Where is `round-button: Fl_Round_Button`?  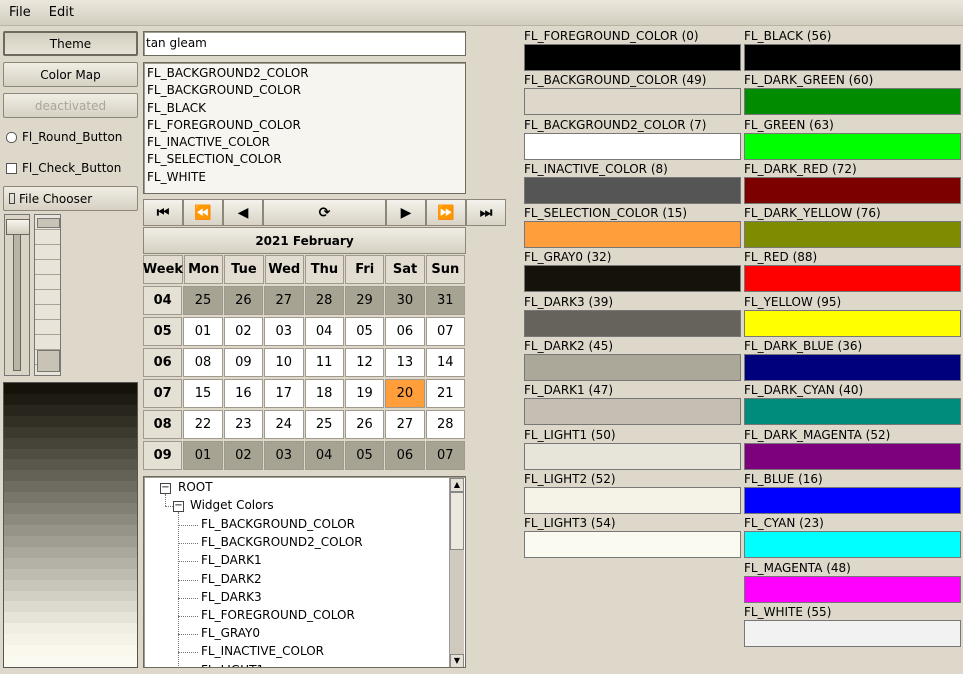 round-button: Fl_Round_Button is located at coordinates (62, 137).